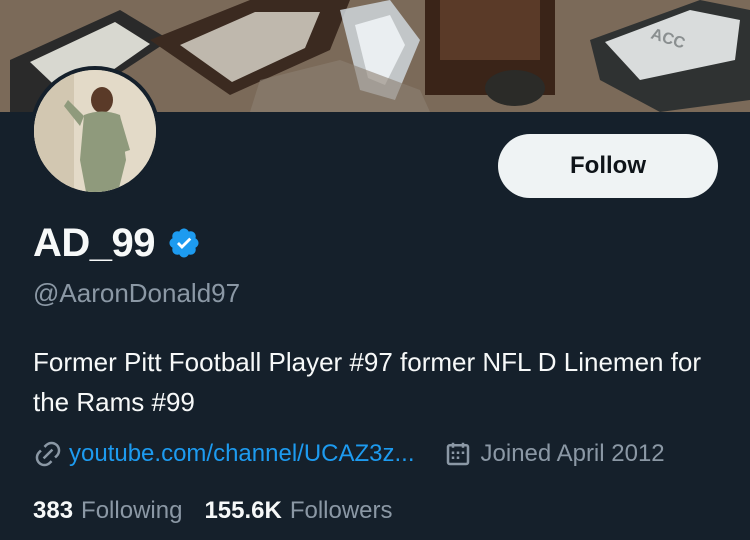 Image resolution: width=750 pixels, height=540 pixels. I want to click on following-count: 383, so click(53, 510).